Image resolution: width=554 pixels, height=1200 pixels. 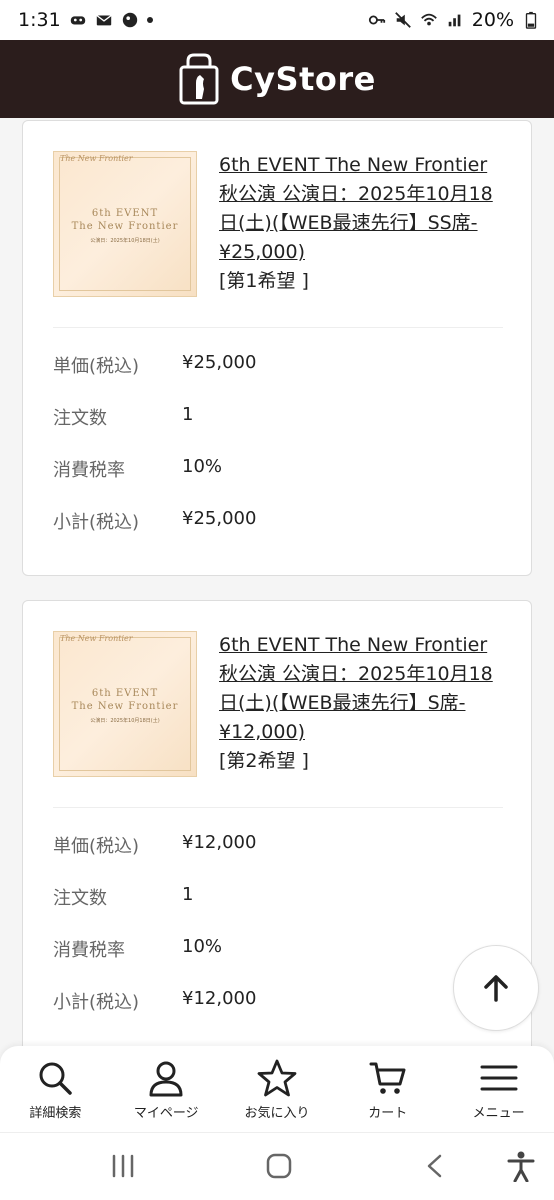 I want to click on subtotal-row: 小計(税込) ¥25,000, so click(x=277, y=534).